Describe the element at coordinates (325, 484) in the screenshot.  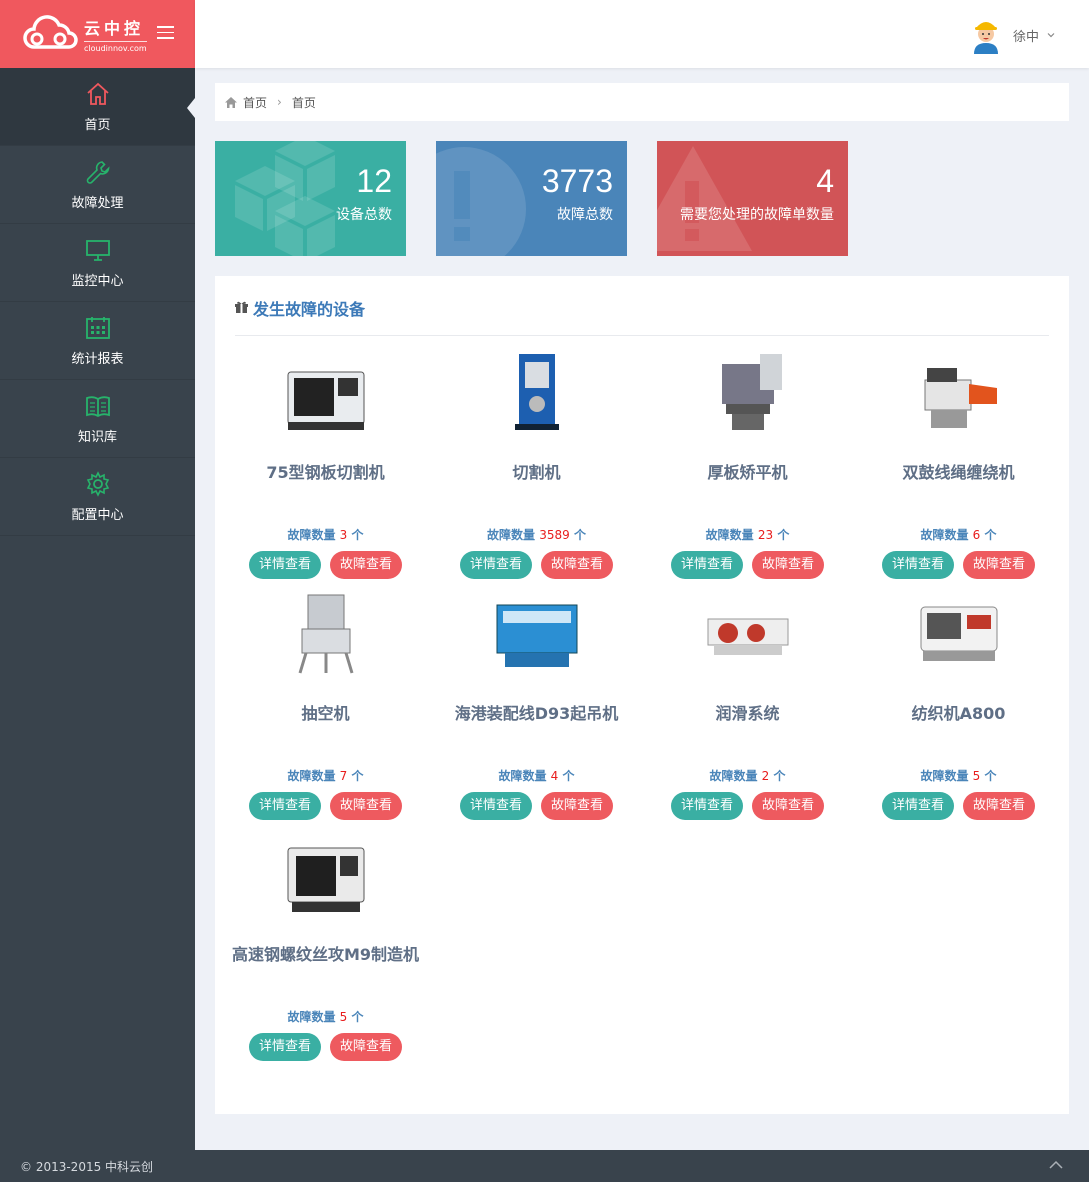
I see `device-name: 75型钢板切割机` at that location.